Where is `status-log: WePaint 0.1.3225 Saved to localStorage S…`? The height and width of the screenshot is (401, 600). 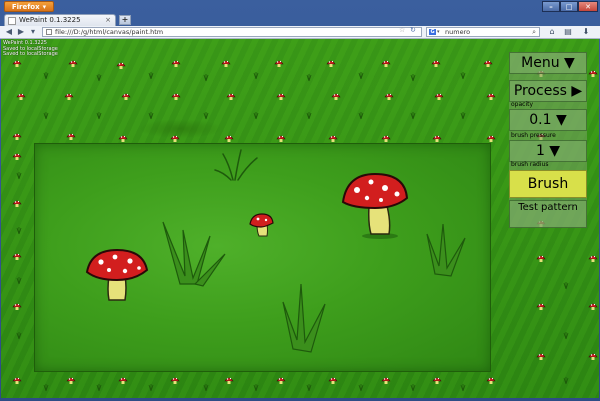 status-log: WePaint 0.1.3225 Saved to localStorage S… is located at coordinates (30, 48).